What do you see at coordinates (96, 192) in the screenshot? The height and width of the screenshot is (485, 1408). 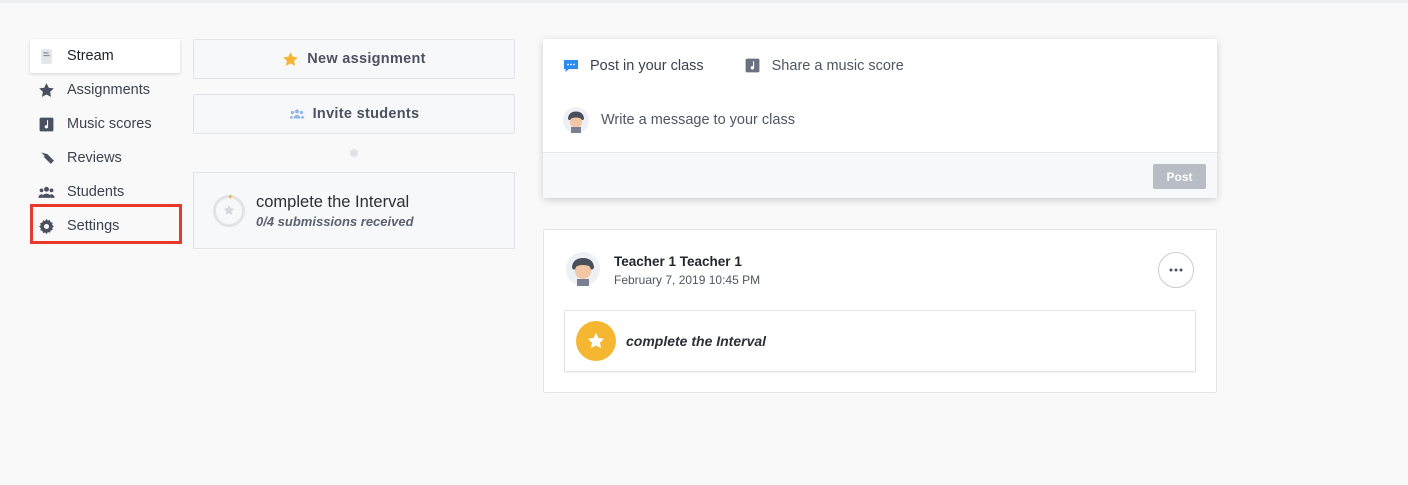 I see `sidebar-item-label: Students` at bounding box center [96, 192].